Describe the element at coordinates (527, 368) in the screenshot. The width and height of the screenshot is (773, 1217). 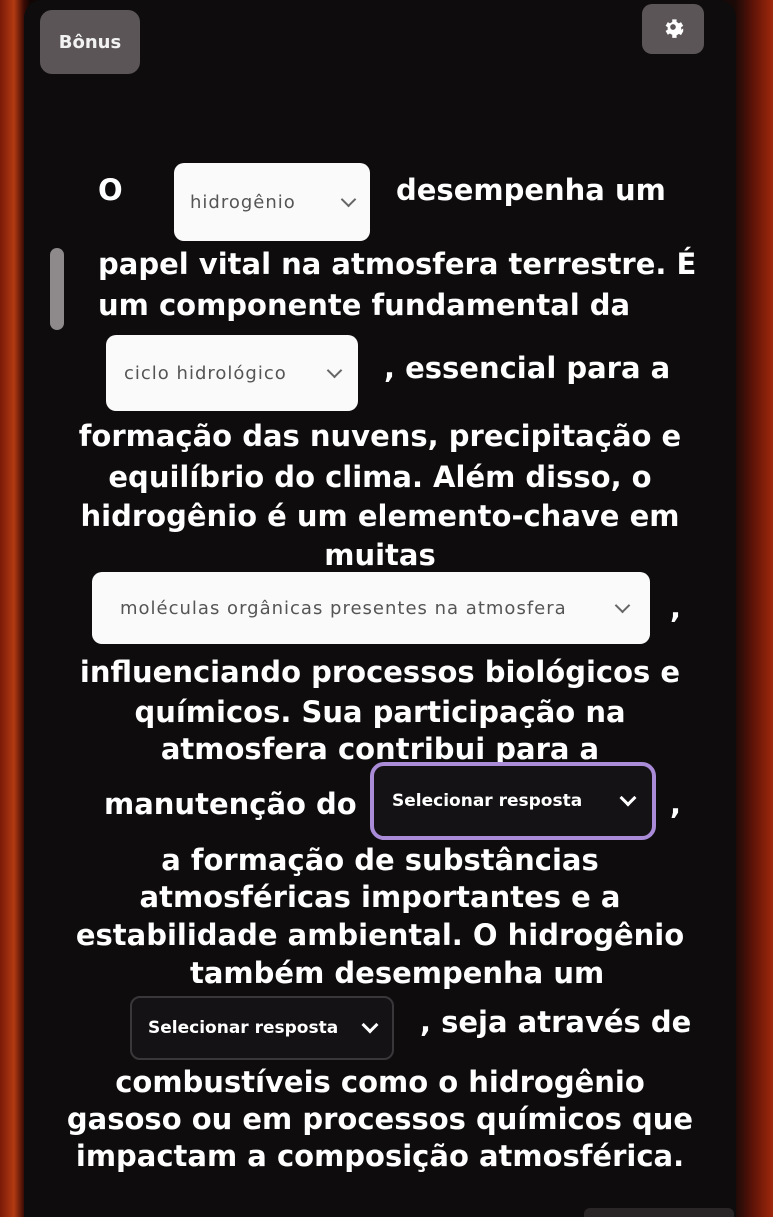
I see `sentence-text: , essencial para a` at that location.